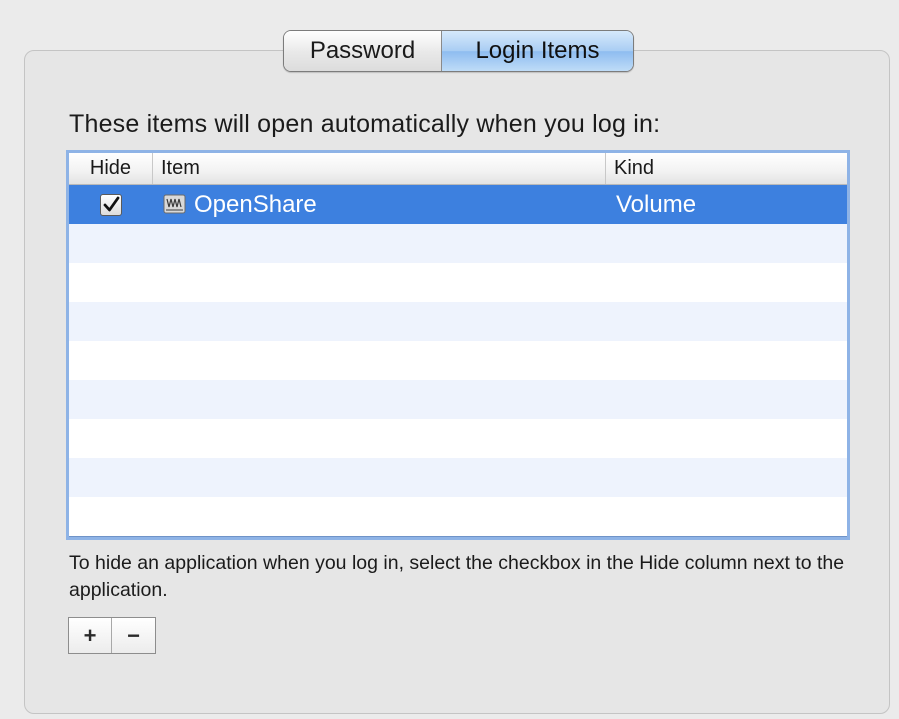 Image resolution: width=899 pixels, height=719 pixels. I want to click on tab-password: Password, so click(363, 51).